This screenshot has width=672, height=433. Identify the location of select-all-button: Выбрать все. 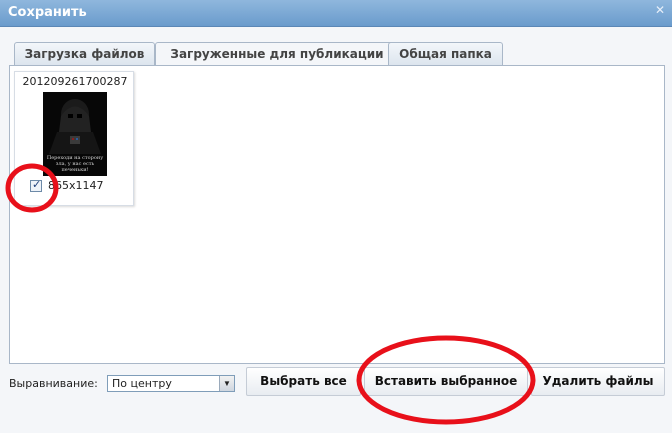
(303, 381).